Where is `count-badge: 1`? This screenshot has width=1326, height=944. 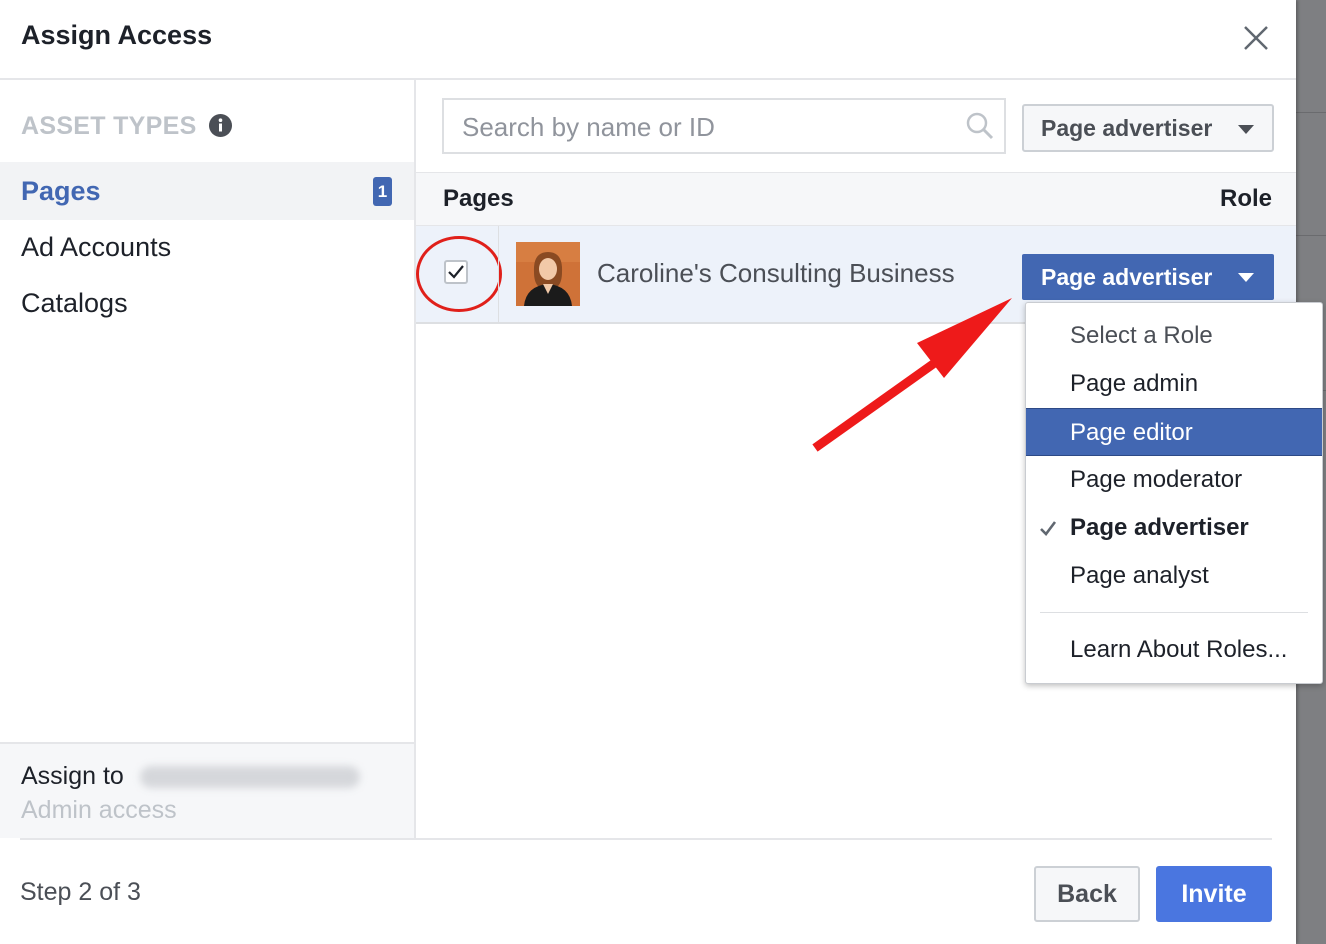
count-badge: 1 is located at coordinates (382, 191).